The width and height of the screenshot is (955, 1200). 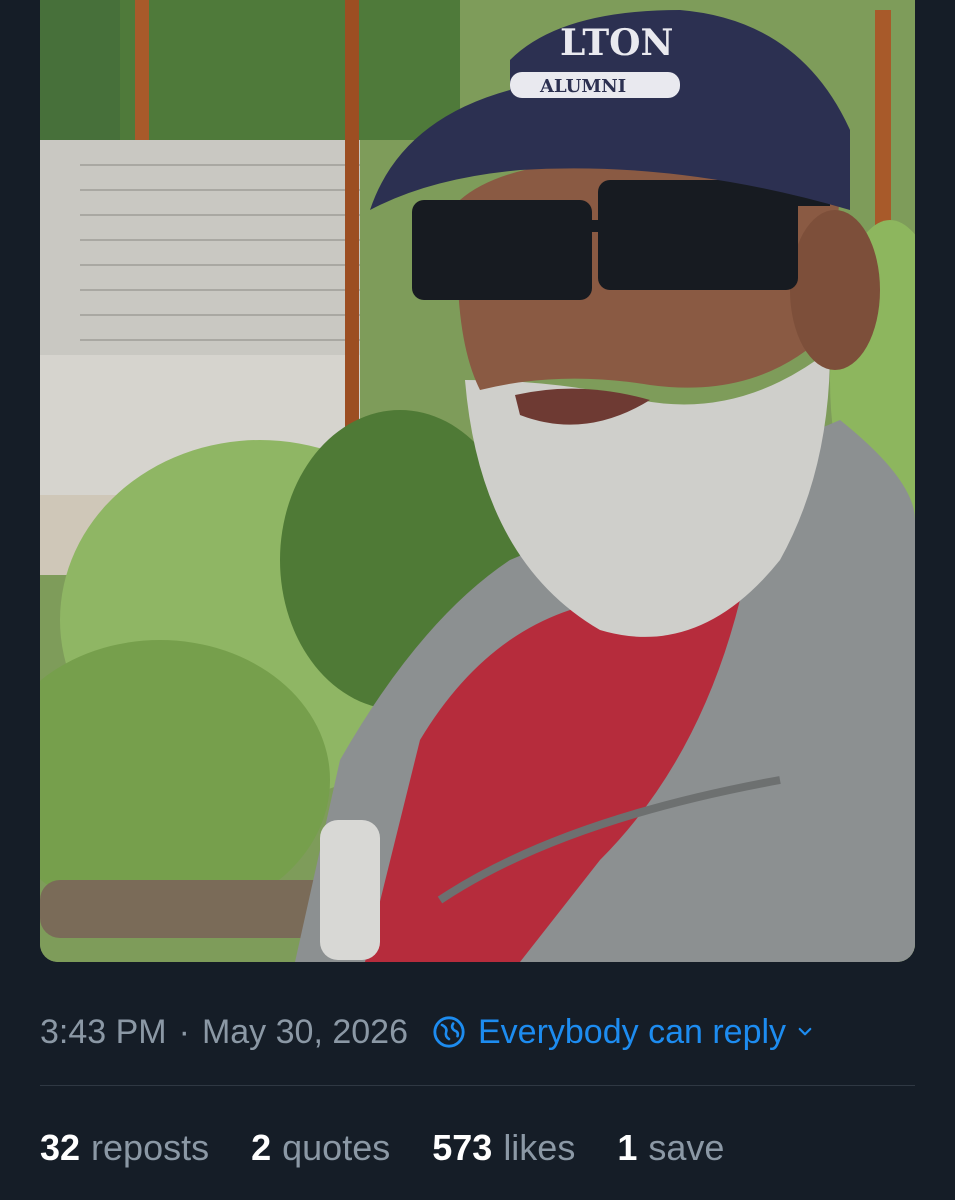 What do you see at coordinates (627, 1147) in the screenshot?
I see `saves-count: 1` at bounding box center [627, 1147].